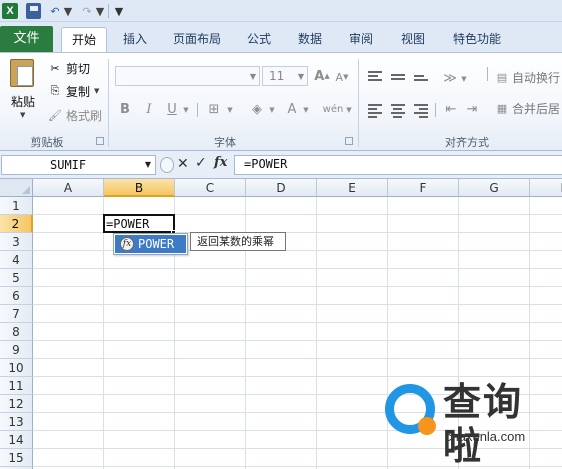 This screenshot has width=562, height=469. What do you see at coordinates (310, 39) in the screenshot?
I see `tab-data: 数据` at bounding box center [310, 39].